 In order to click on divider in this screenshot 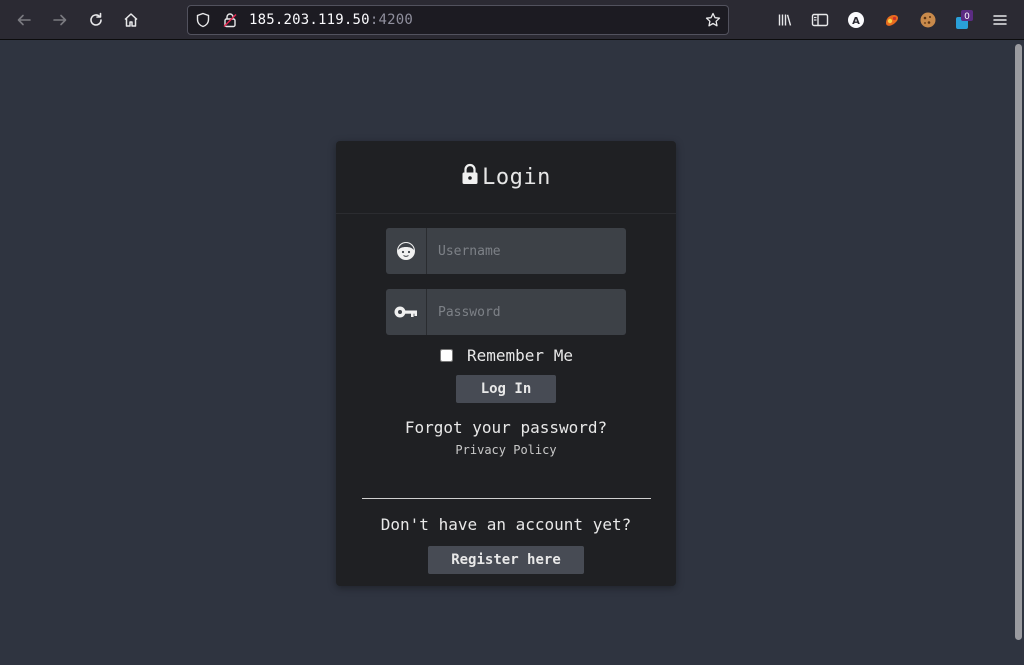, I will do `click(506, 498)`.